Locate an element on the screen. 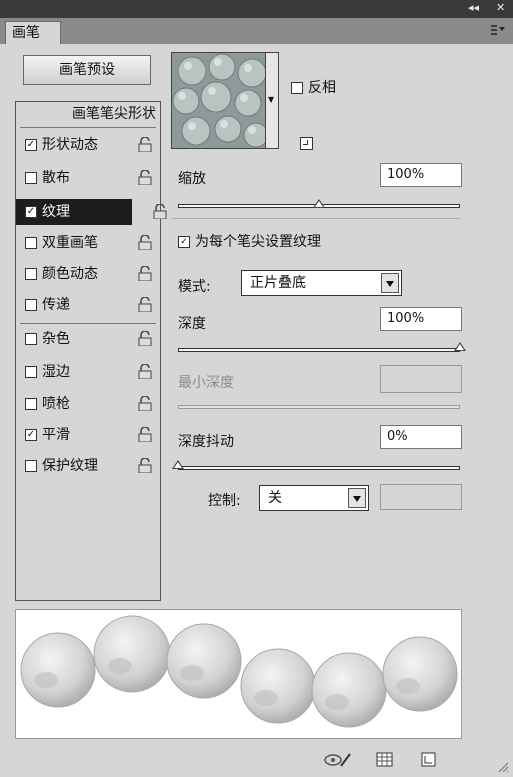 Image resolution: width=513 pixels, height=777 pixels. depth-label: 深度 is located at coordinates (192, 324).